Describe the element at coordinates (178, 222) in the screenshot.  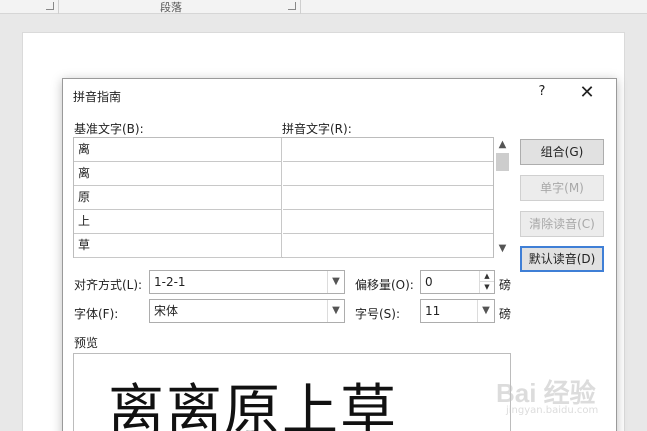
I see `base-text-cell: 上` at that location.